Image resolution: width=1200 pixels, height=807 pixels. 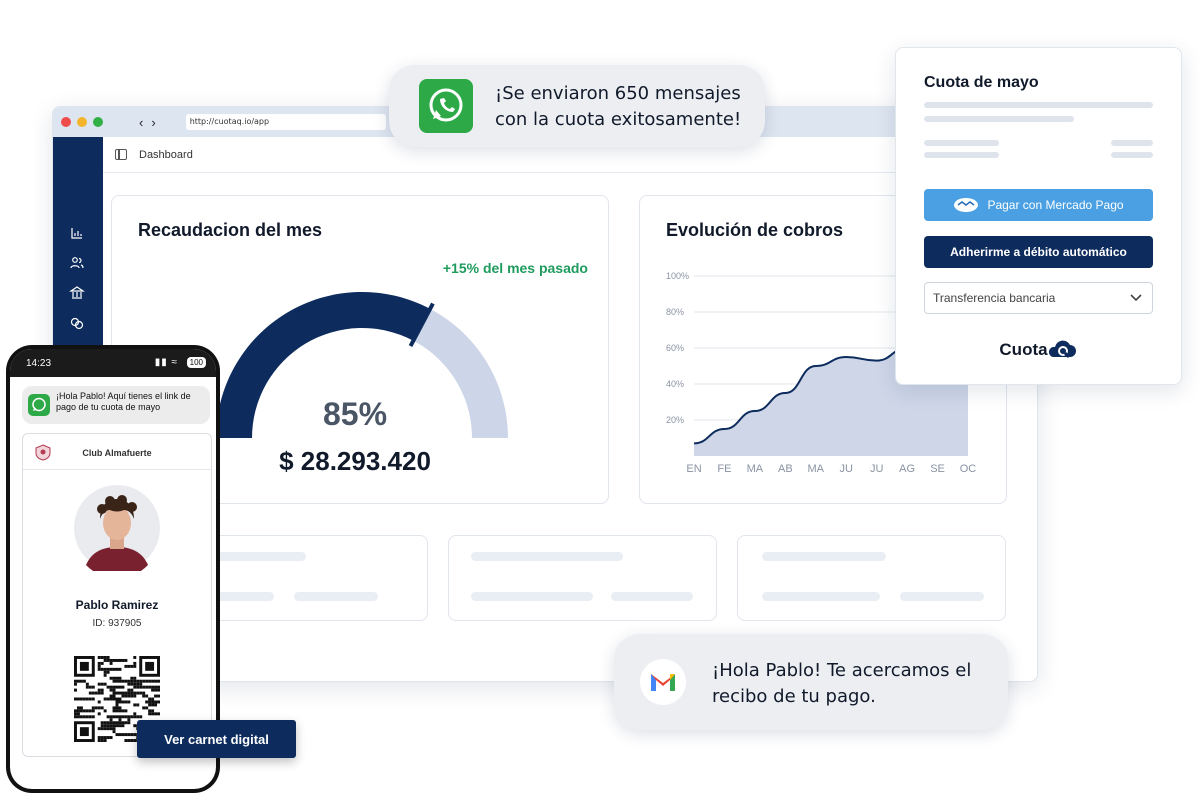 I want to click on evolucion-title: Evolución de cobros, so click(x=755, y=230).